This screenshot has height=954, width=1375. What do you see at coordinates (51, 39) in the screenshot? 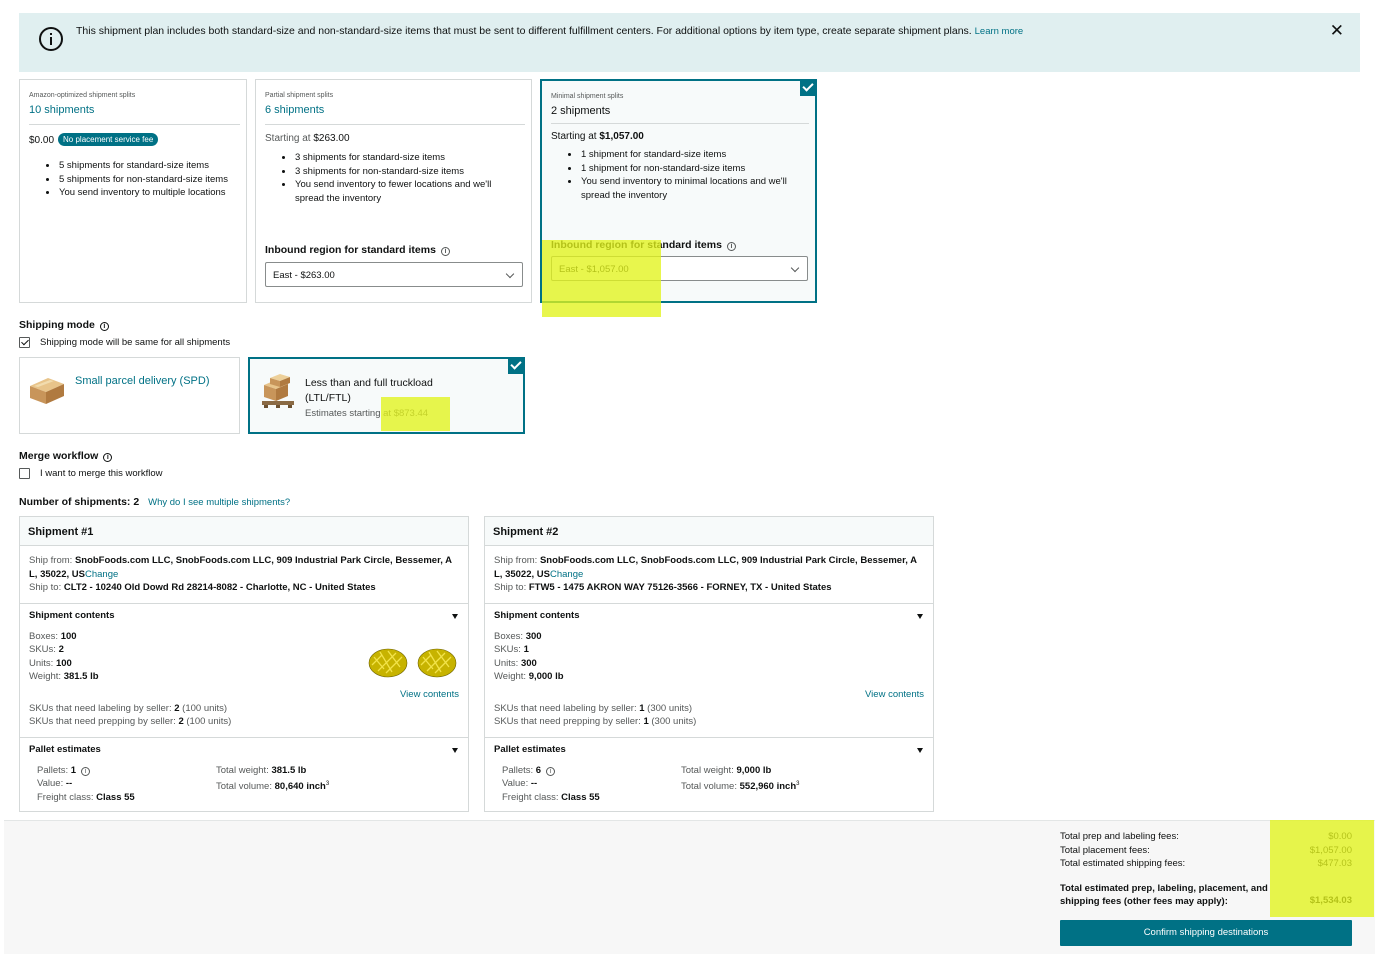
I see `info-circle-icon` at bounding box center [51, 39].